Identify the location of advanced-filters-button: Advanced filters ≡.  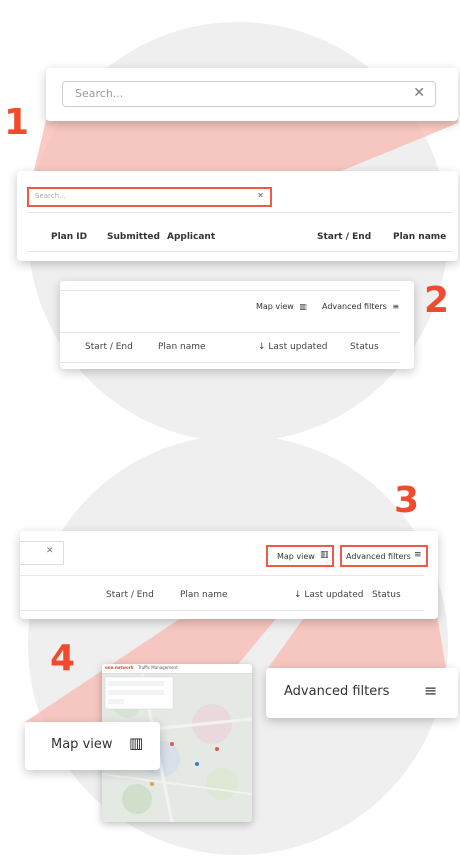
(360, 306).